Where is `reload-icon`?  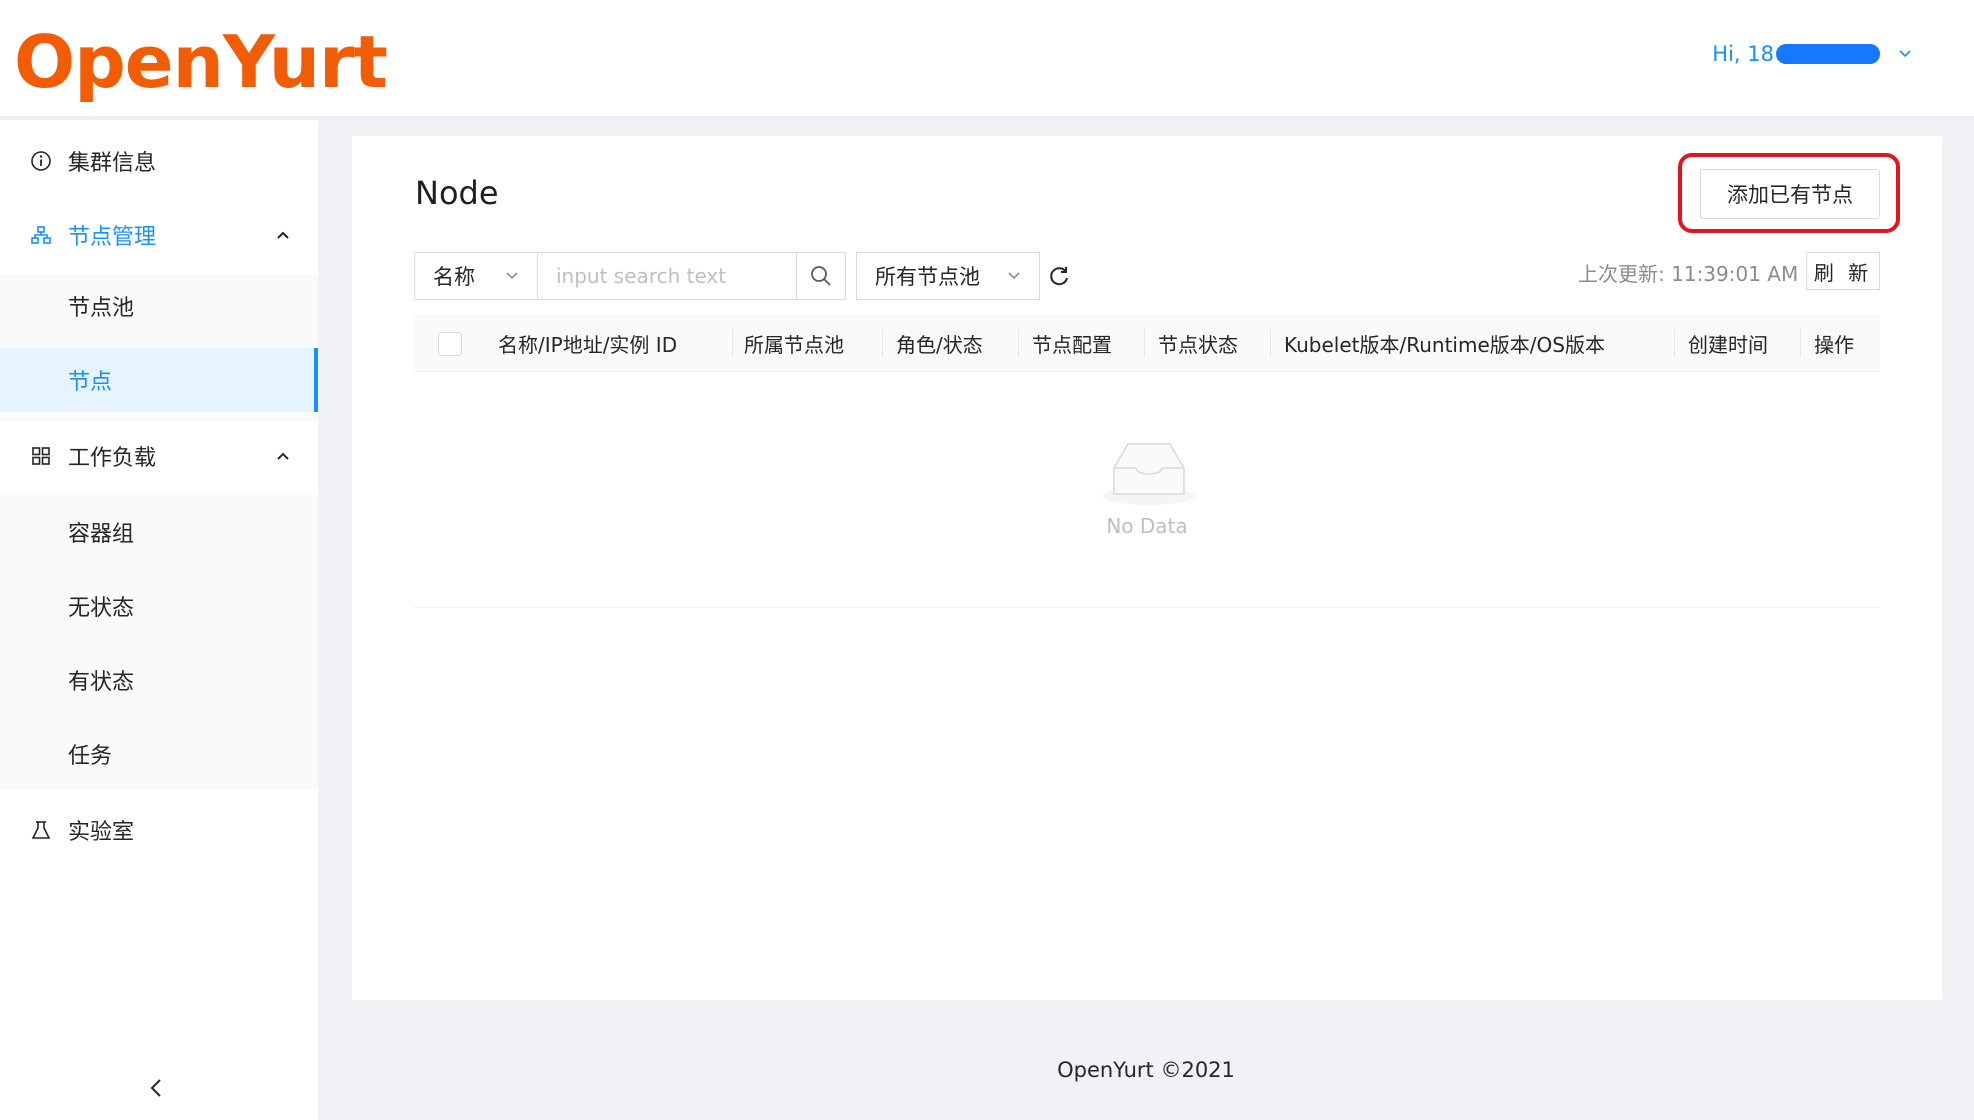
reload-icon is located at coordinates (1059, 276).